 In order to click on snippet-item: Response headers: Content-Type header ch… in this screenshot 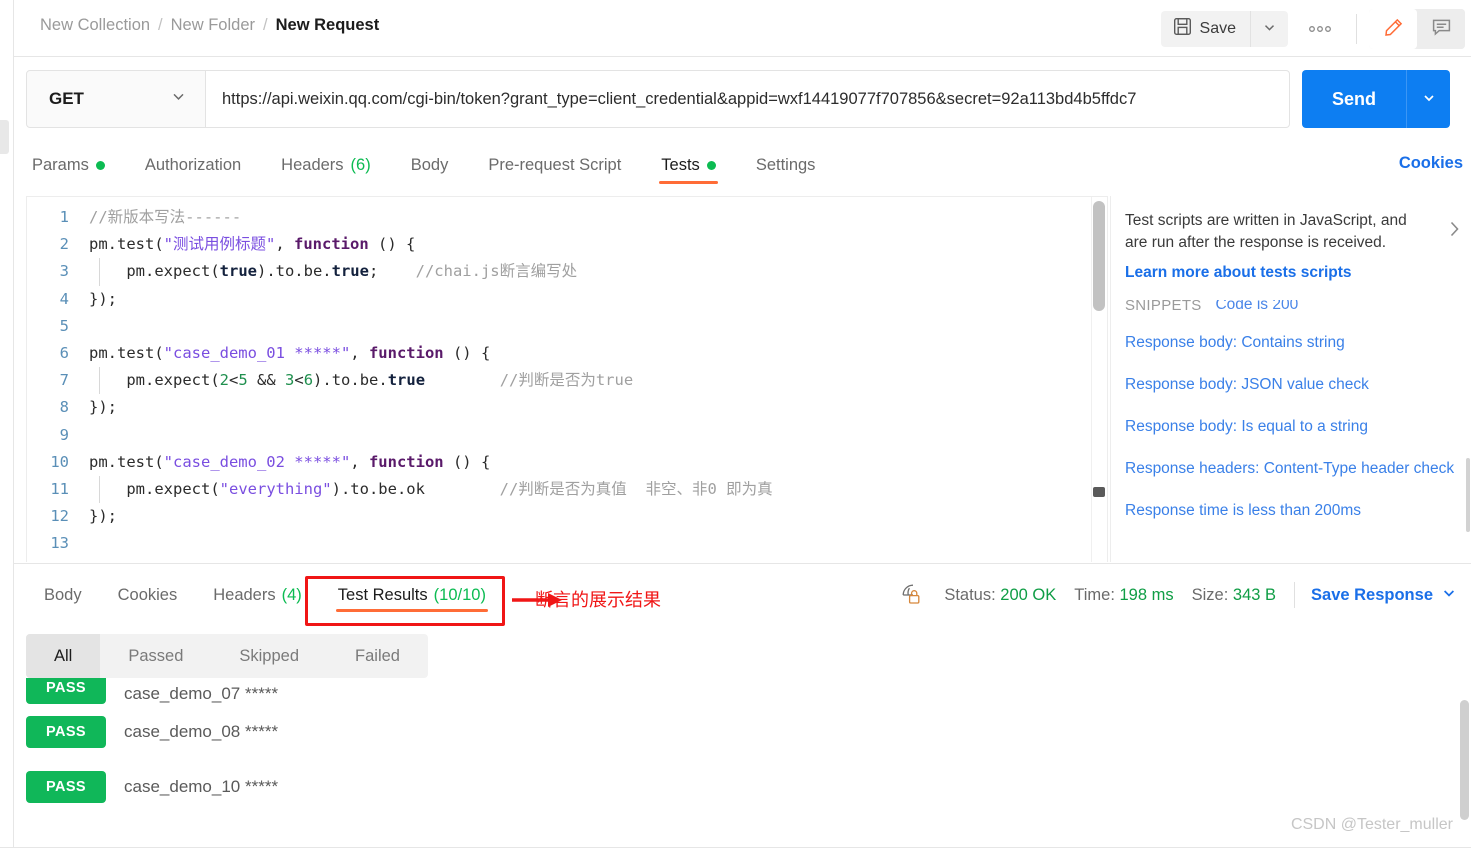, I will do `click(1291, 469)`.